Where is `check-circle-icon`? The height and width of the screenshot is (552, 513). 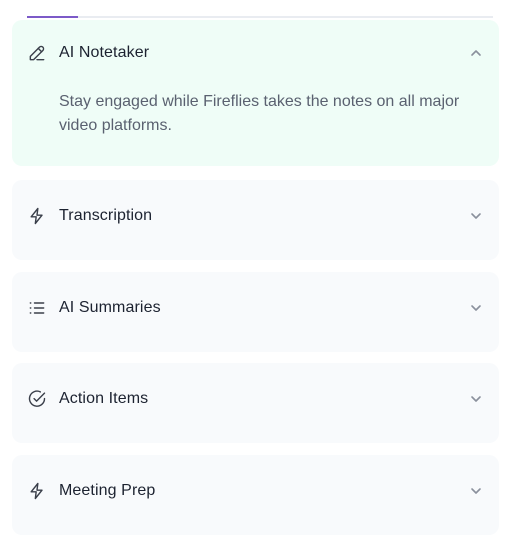 check-circle-icon is located at coordinates (37, 399).